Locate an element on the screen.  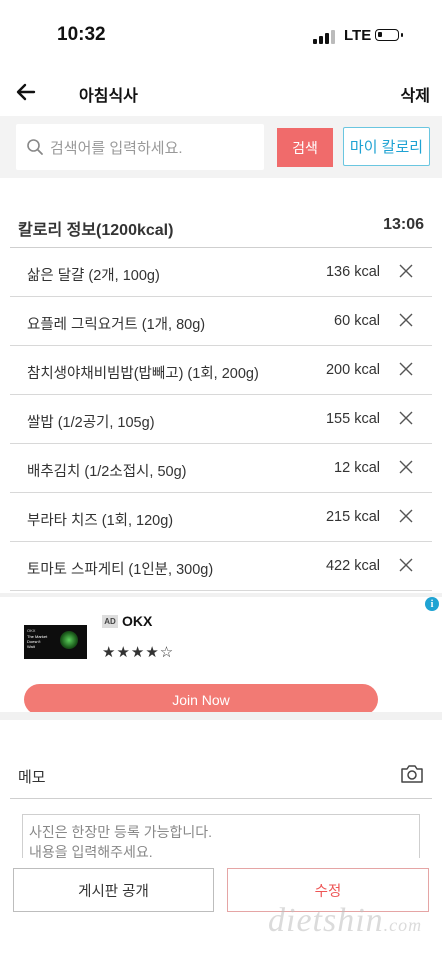
ad-divider-top is located at coordinates (221, 595).